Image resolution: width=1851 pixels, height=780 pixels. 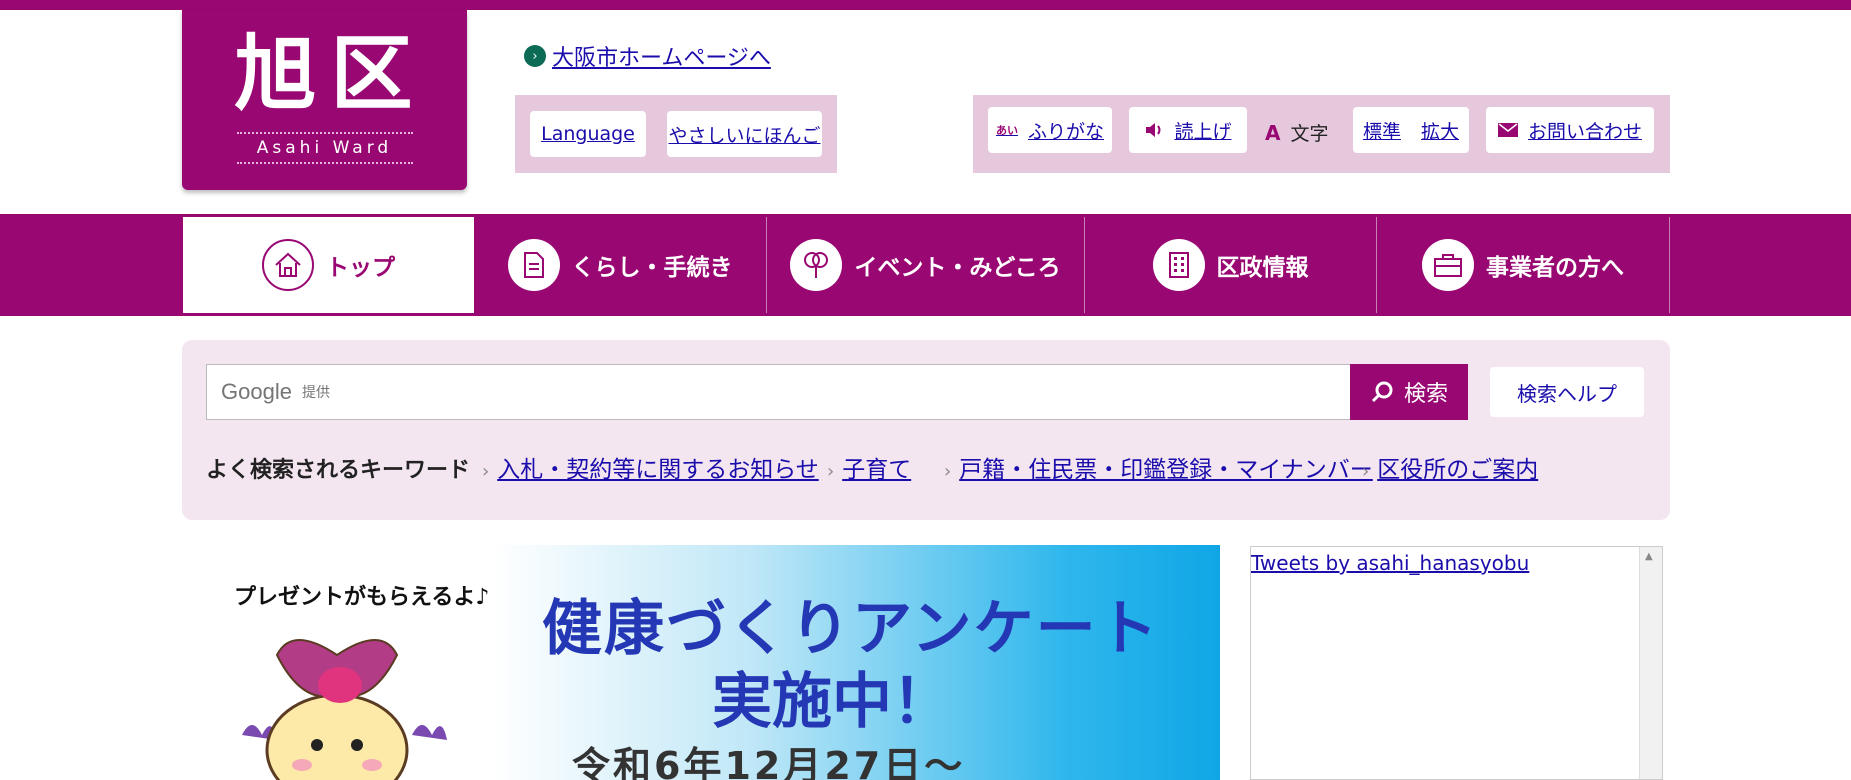 What do you see at coordinates (1650, 663) in the screenshot?
I see `twitter-scrollbar: ▲` at bounding box center [1650, 663].